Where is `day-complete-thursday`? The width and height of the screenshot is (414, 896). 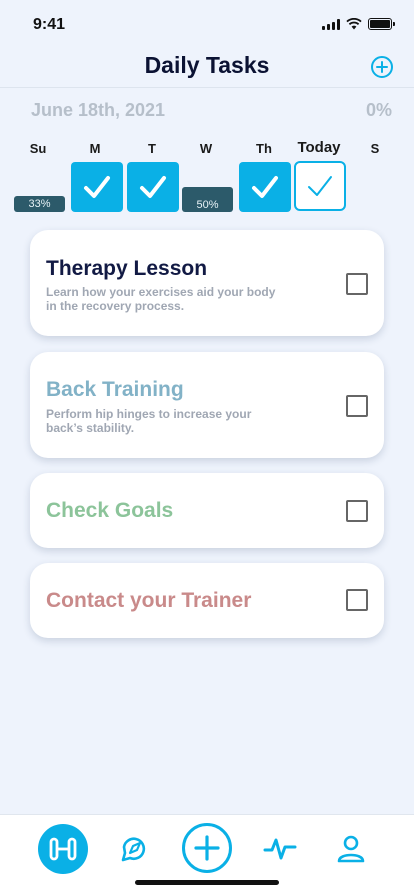 day-complete-thursday is located at coordinates (265, 187).